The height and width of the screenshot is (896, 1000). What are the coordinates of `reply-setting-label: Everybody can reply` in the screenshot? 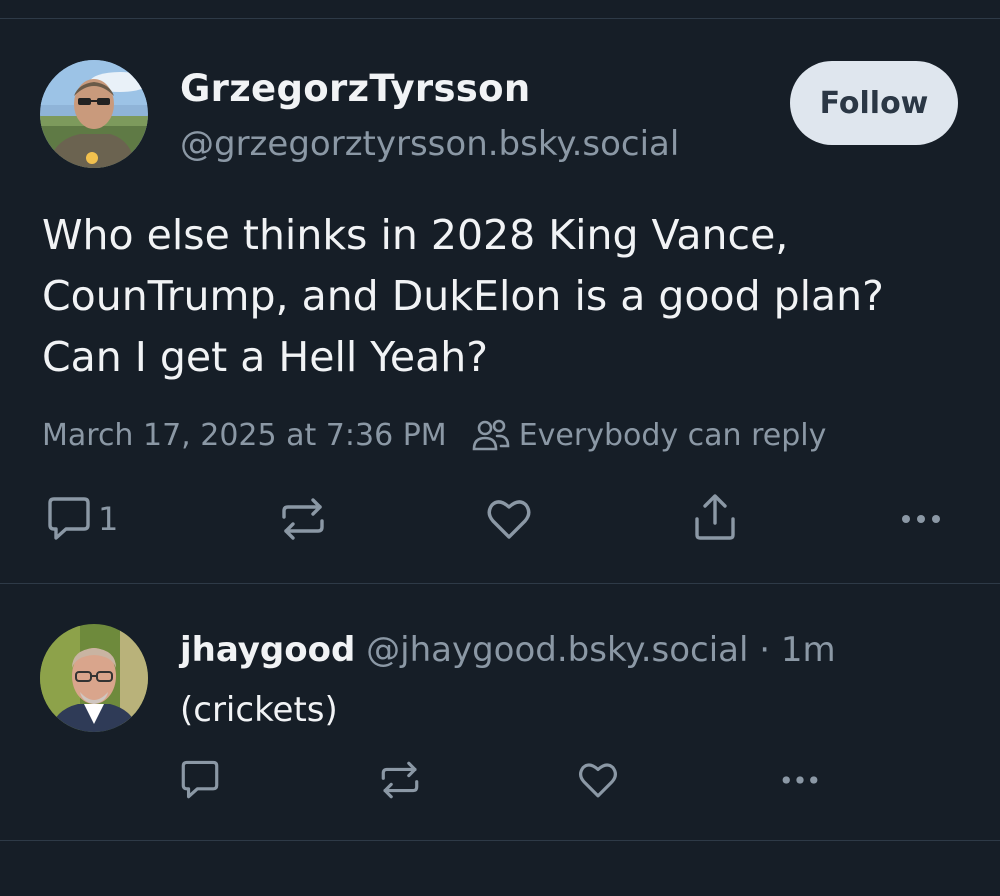 It's located at (672, 435).